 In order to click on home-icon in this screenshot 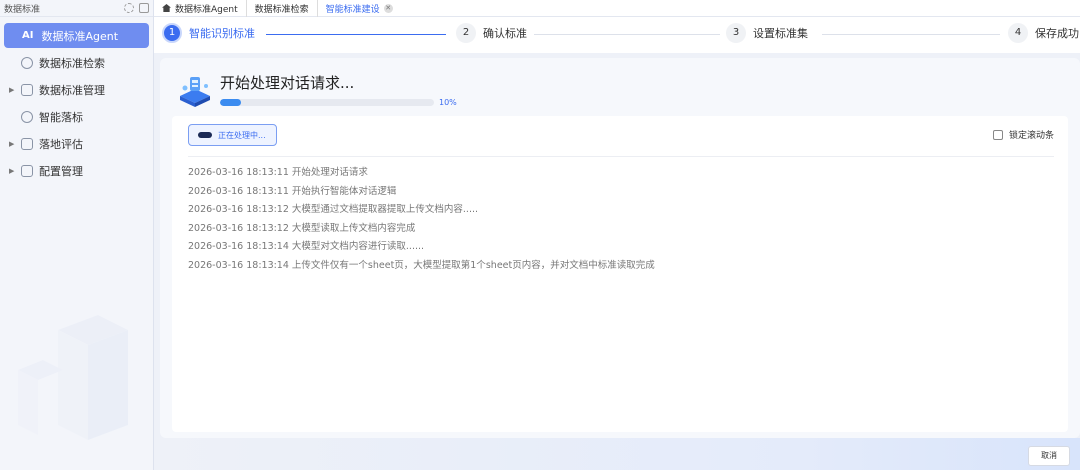, I will do `click(166, 8)`.